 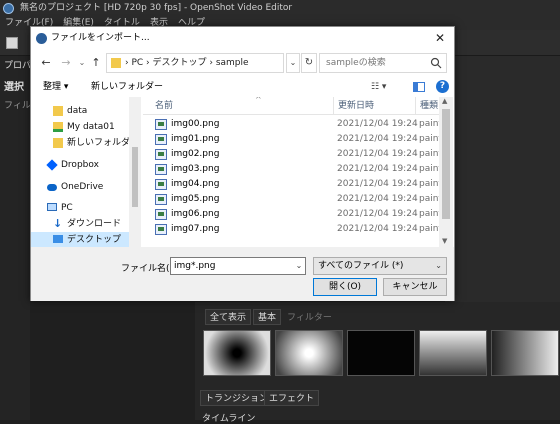 What do you see at coordinates (444, 101) in the screenshot?
I see `scroll-up-icon: ▲` at bounding box center [444, 101].